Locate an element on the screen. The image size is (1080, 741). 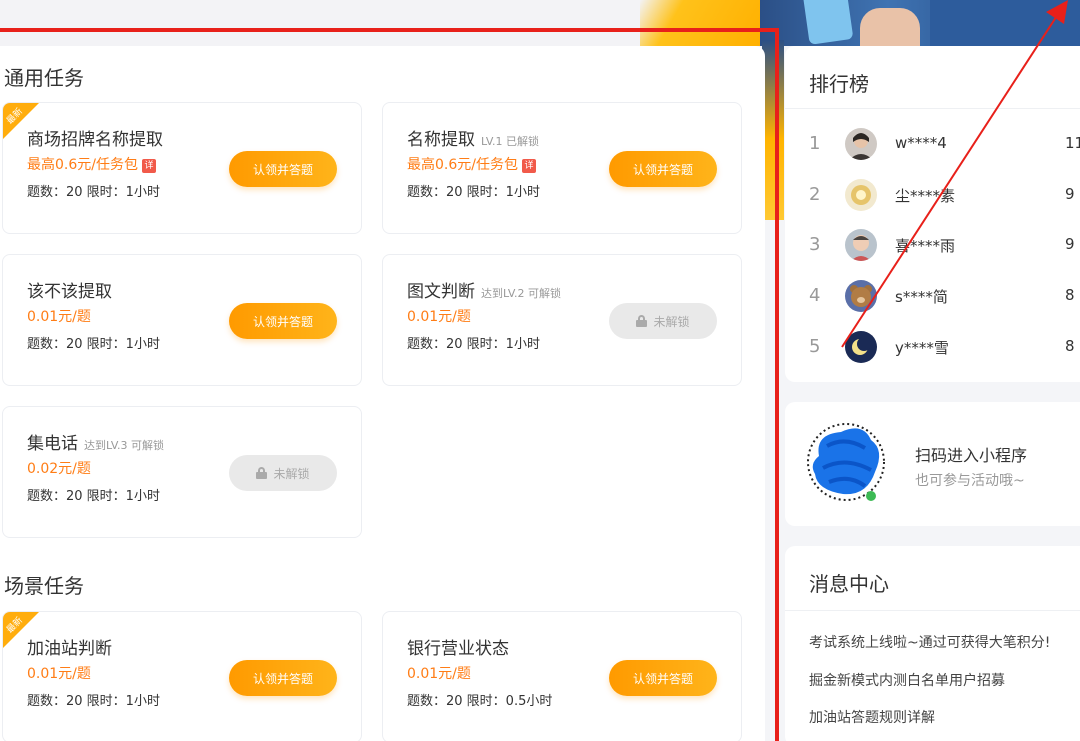
ranking-row: 1 w****4 11 is located at coordinates (932, 145).